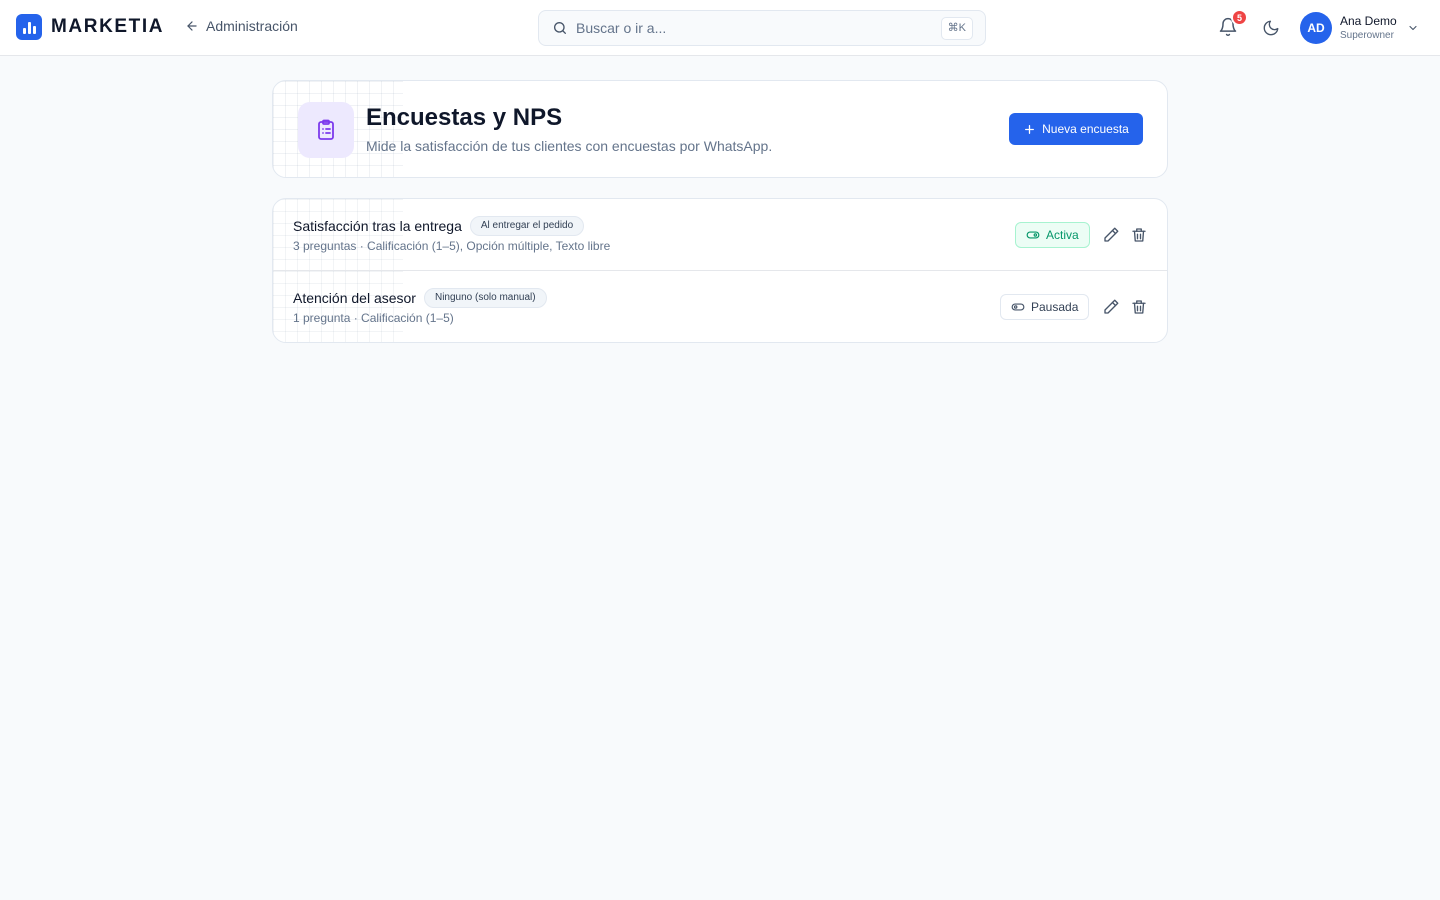 The width and height of the screenshot is (1440, 900). Describe the element at coordinates (1368, 21) in the screenshot. I see `user-name: Ana Demo` at that location.